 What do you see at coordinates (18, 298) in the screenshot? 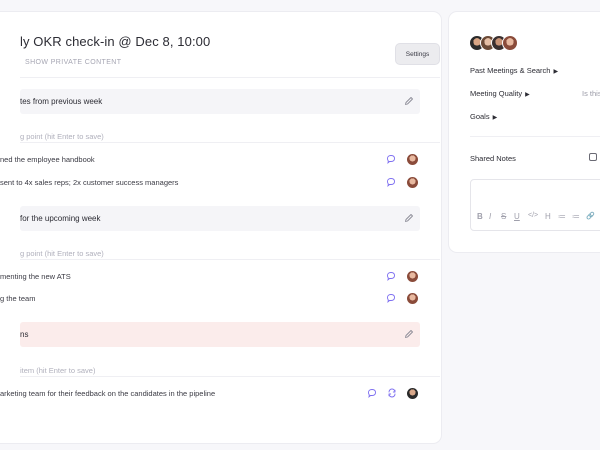
I see `item-text: g the team` at bounding box center [18, 298].